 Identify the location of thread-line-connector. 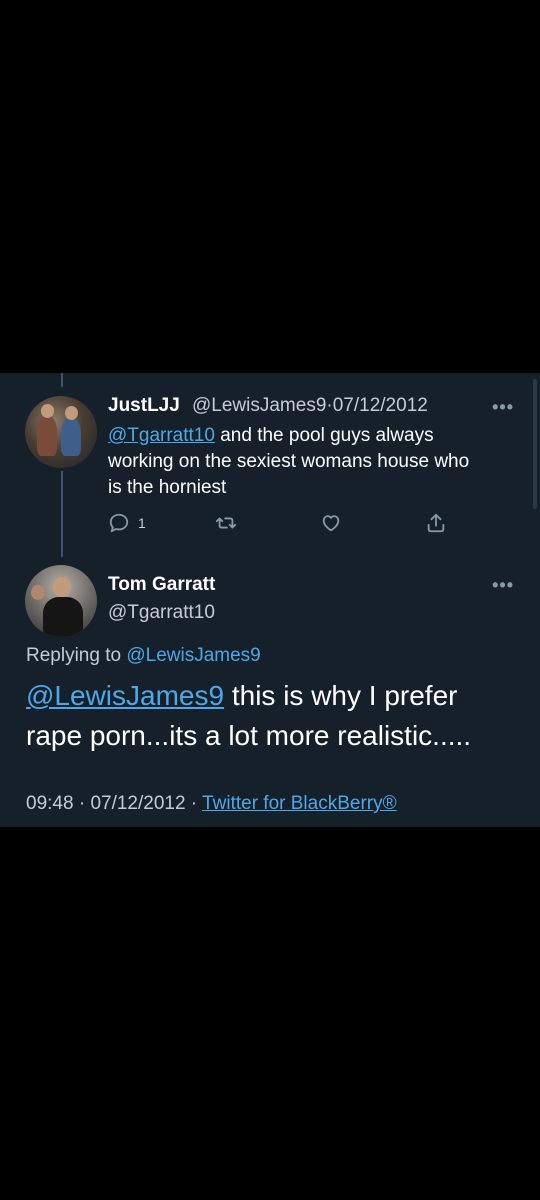
(62, 514).